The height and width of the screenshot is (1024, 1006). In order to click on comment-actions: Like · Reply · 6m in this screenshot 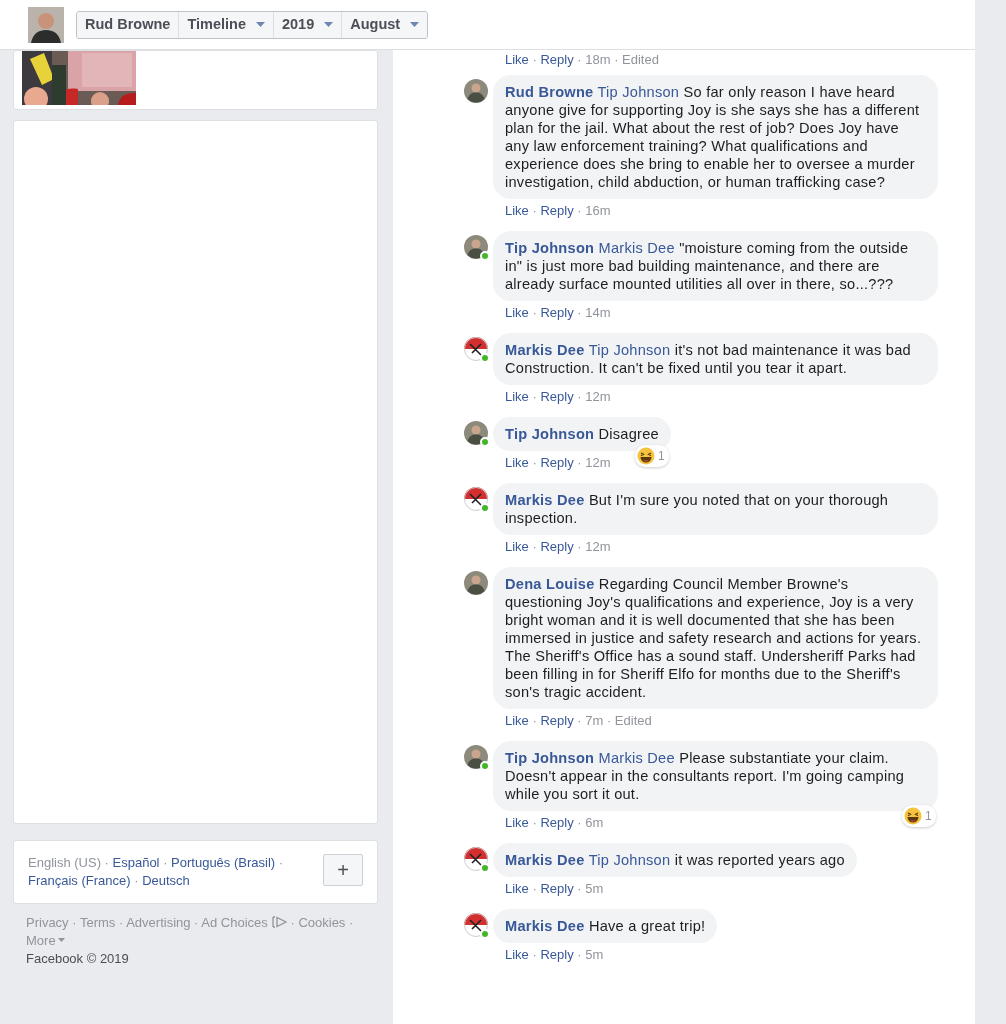, I will do `click(554, 823)`.